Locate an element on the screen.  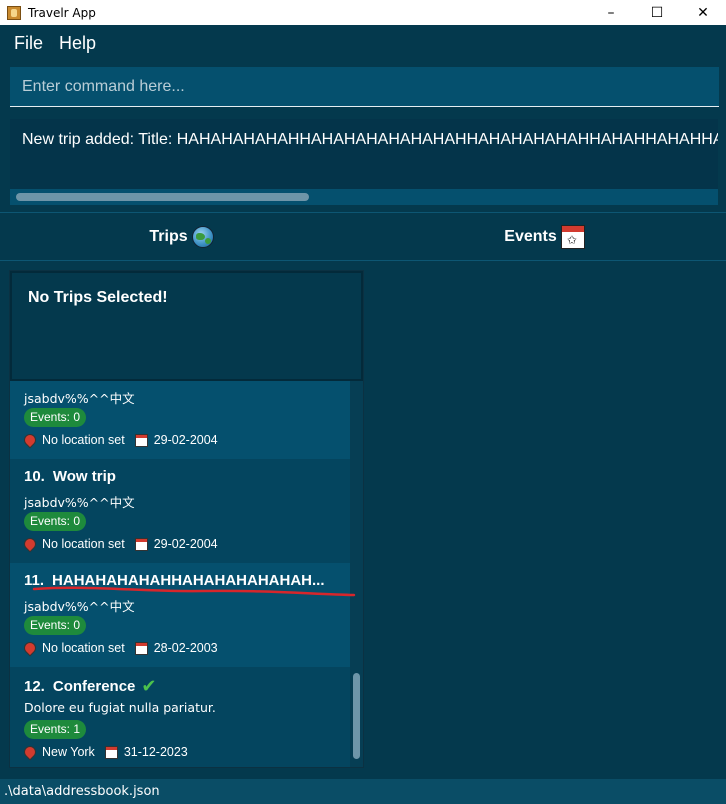
trip-title-text: Conference is located at coordinates (94, 686).